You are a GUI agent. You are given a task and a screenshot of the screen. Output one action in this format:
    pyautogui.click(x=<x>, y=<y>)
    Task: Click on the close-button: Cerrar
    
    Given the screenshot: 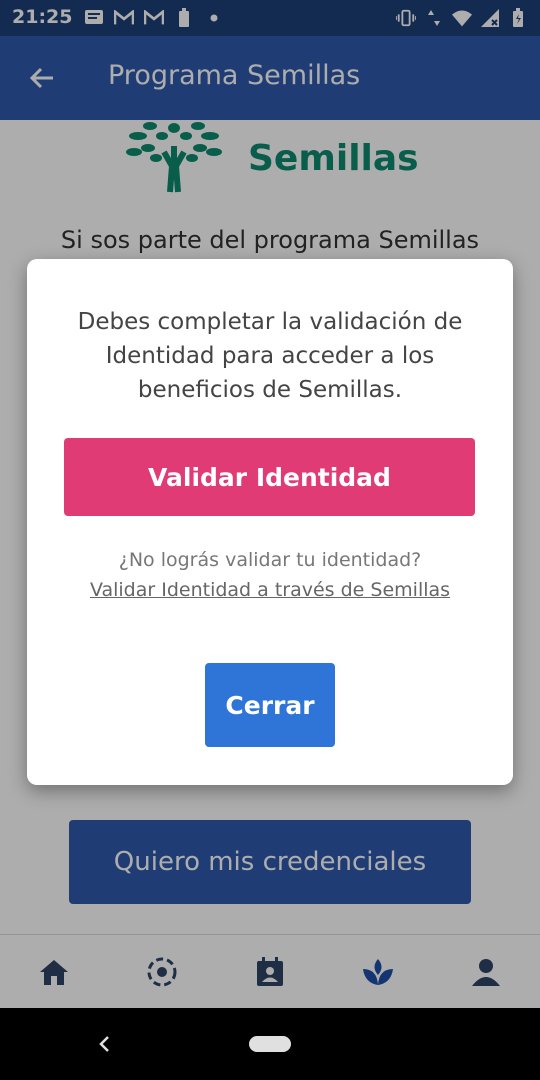 What is the action you would take?
    pyautogui.click(x=270, y=705)
    